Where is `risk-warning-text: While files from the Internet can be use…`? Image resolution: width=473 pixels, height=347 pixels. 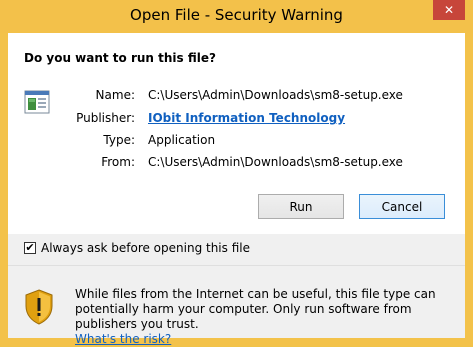 risk-warning-text: While files from the Internet can be use… is located at coordinates (265, 317).